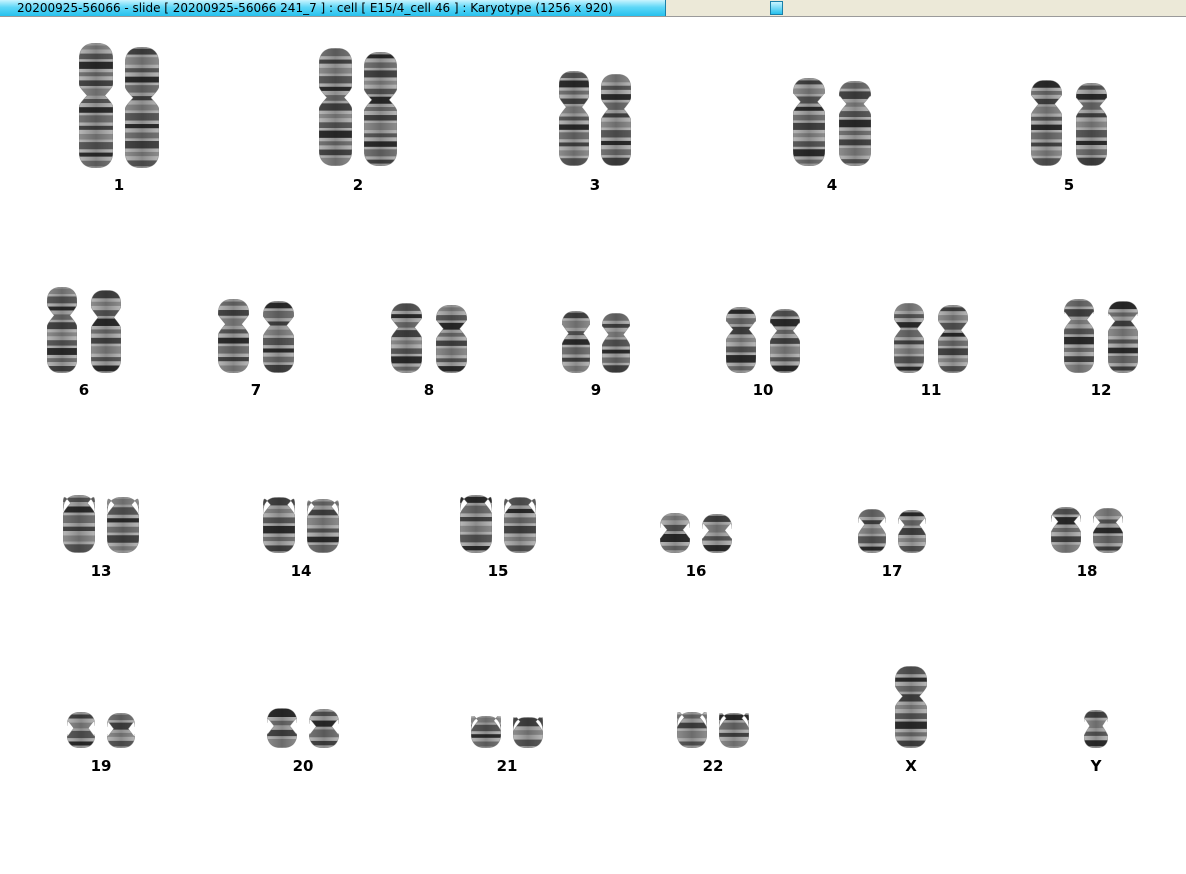 The height and width of the screenshot is (874, 1186). What do you see at coordinates (123, 525) in the screenshot?
I see `chromosome-13-b` at bounding box center [123, 525].